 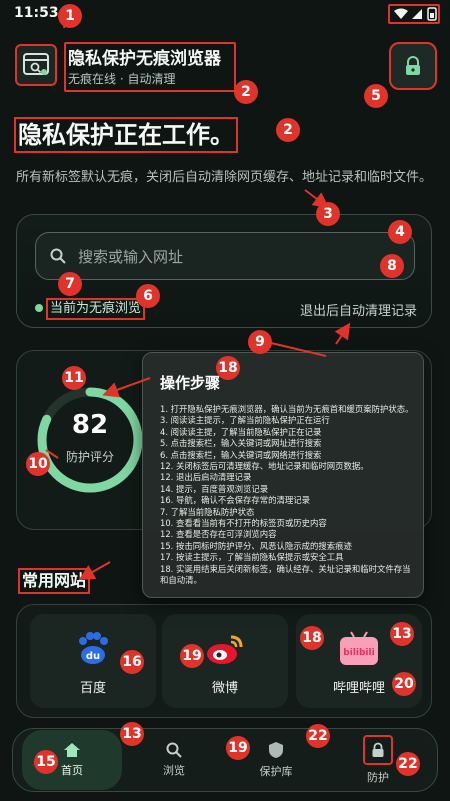 What do you see at coordinates (241, 454) in the screenshot?
I see `step-item: 6. 点击搜索栏，输入关键词或网络进行搜索` at bounding box center [241, 454].